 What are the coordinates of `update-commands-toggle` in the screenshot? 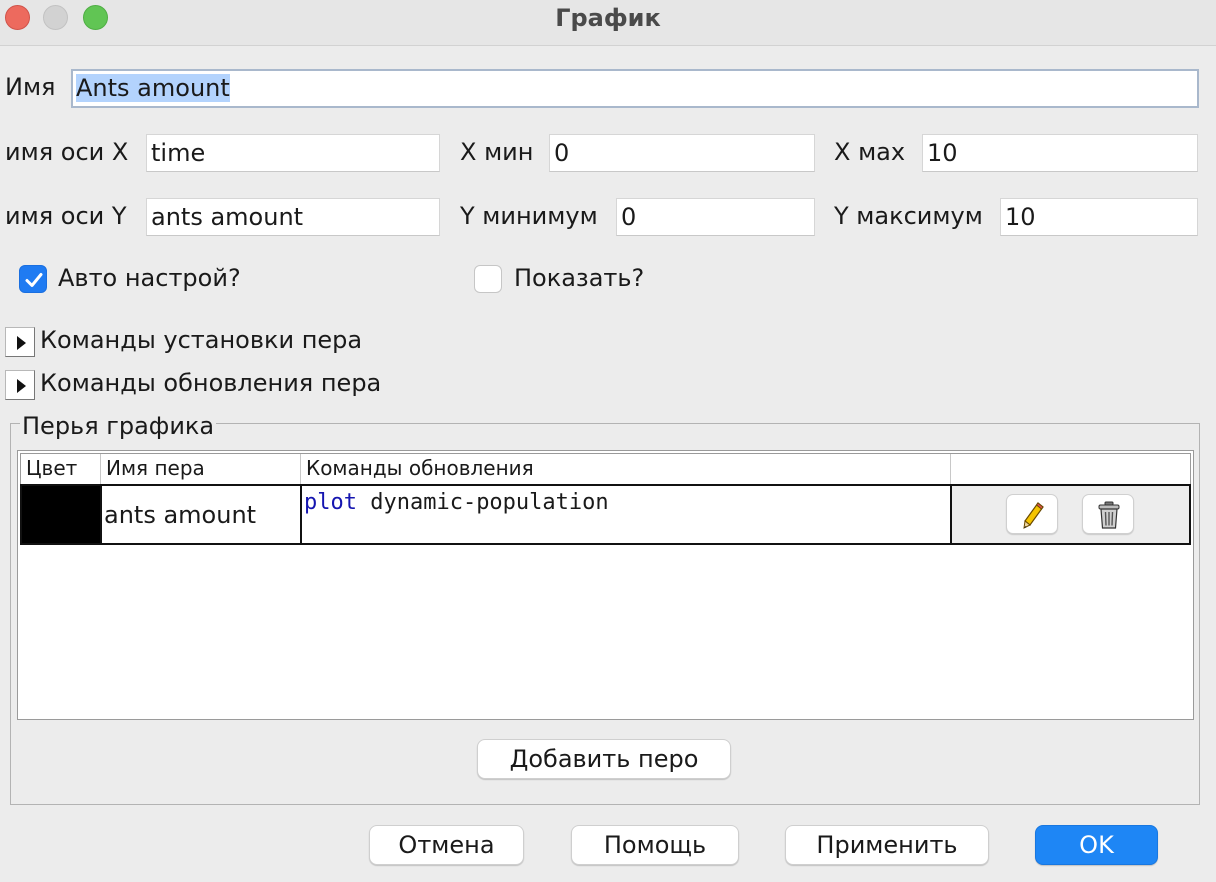 It's located at (20, 385).